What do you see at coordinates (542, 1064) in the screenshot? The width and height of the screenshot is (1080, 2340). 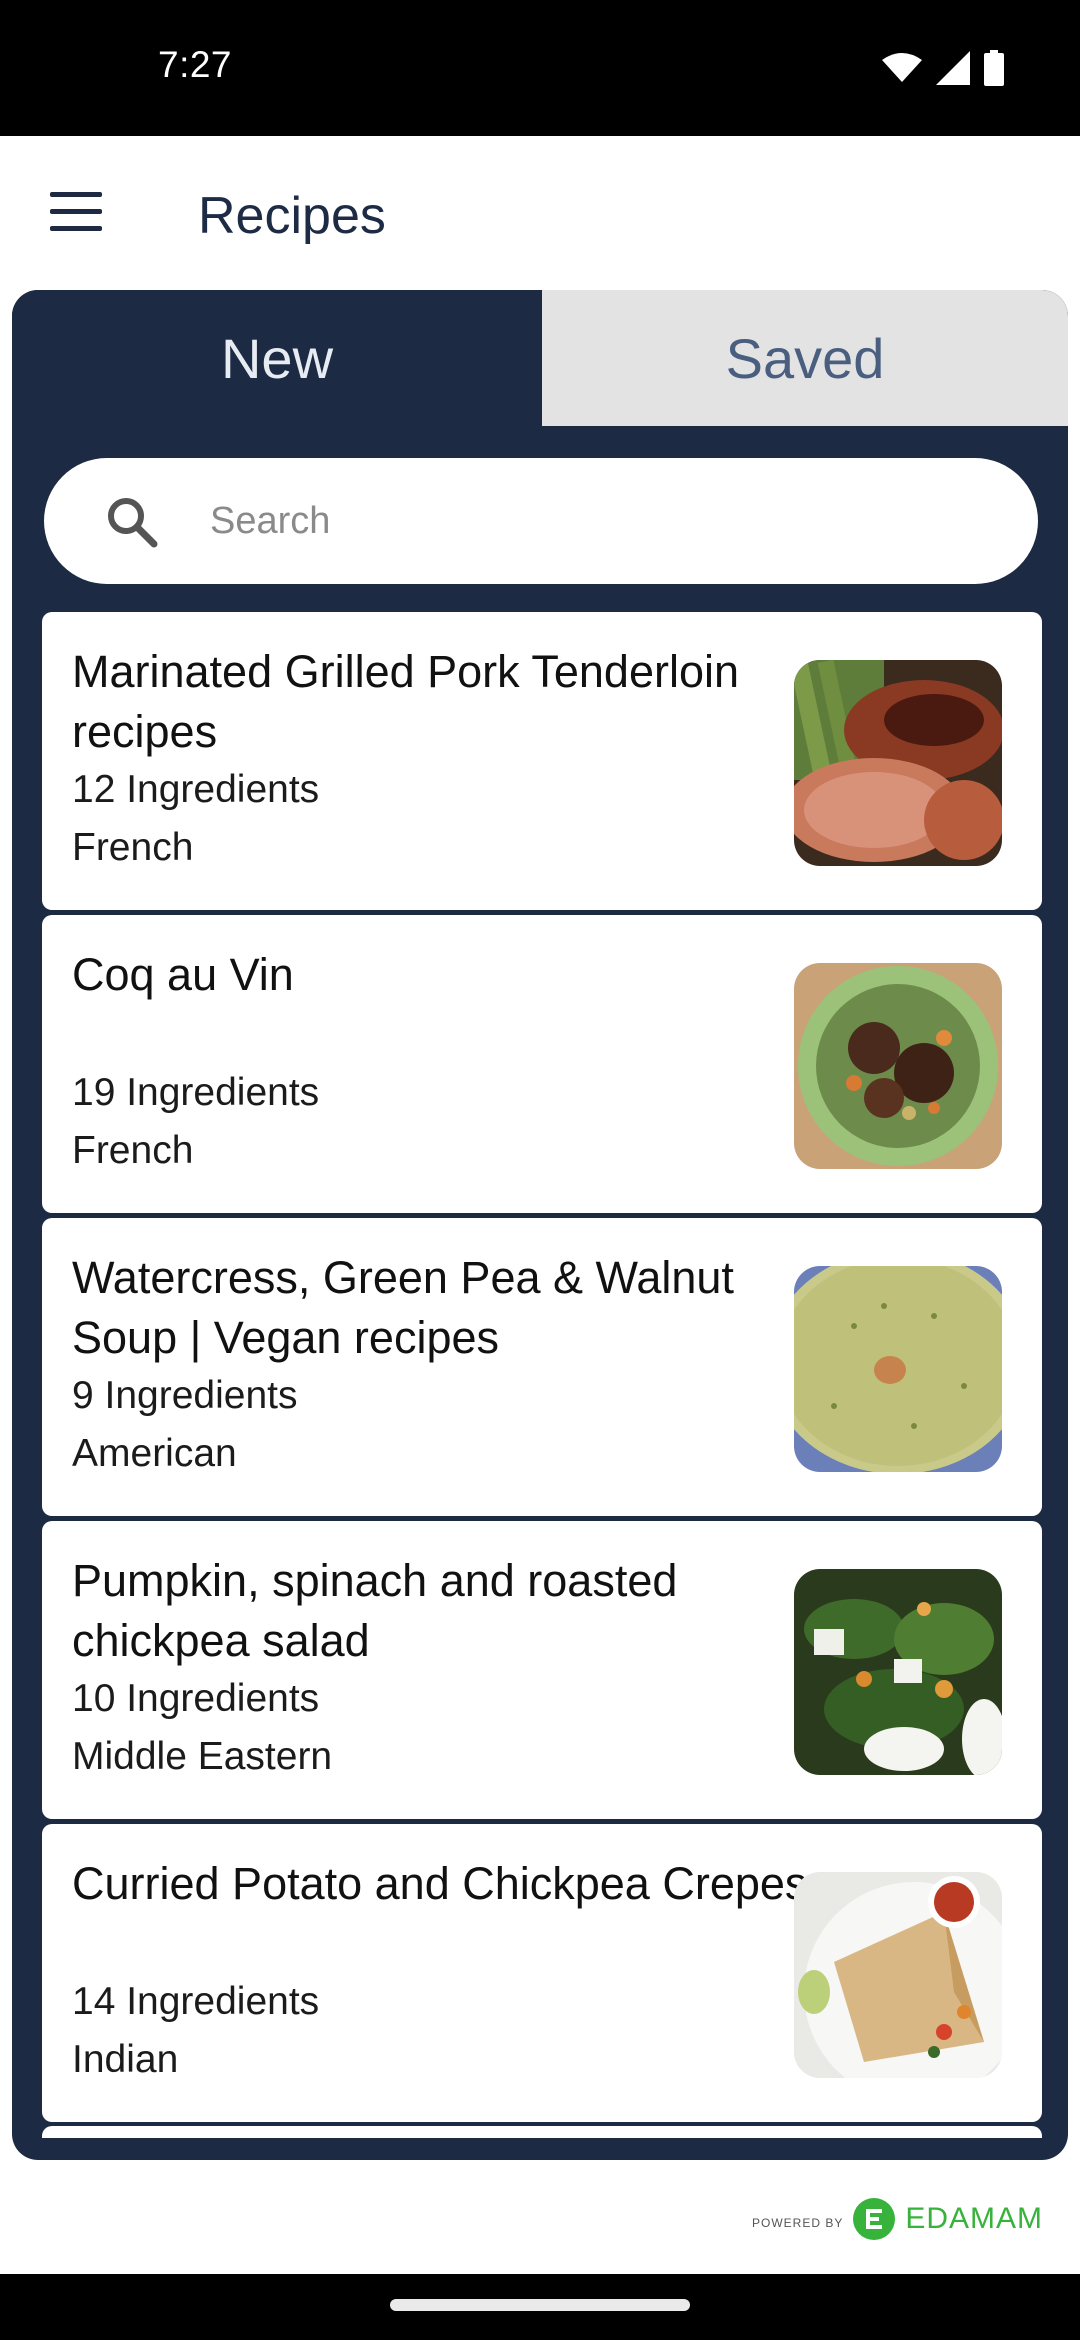 I see `recipe-card-coq-au-vin: Coq au Vin 19 Ingredients French` at bounding box center [542, 1064].